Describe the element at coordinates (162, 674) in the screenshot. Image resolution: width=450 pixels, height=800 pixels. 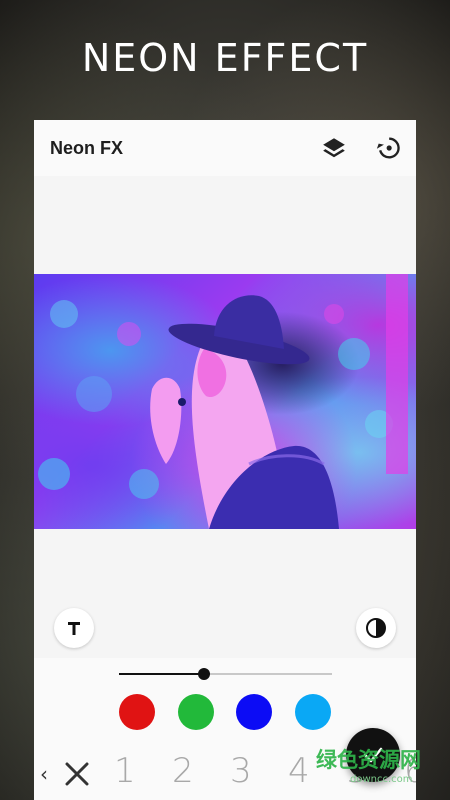
I see `slider-fill` at that location.